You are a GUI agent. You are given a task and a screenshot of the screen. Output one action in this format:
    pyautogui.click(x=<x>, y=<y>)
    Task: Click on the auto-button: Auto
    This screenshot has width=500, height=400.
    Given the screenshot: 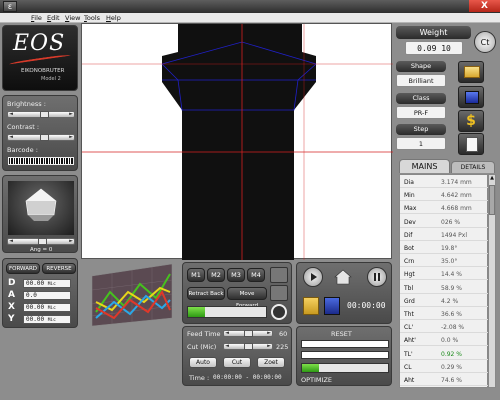 What is the action you would take?
    pyautogui.click(x=203, y=362)
    